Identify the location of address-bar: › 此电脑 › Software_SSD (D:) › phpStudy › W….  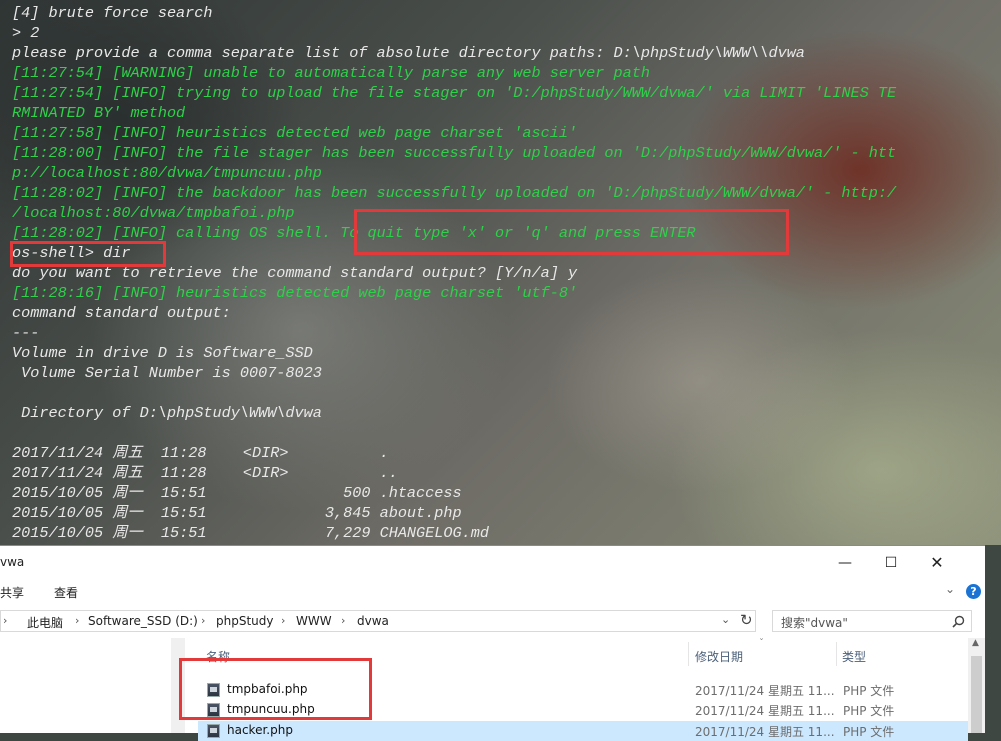
(378, 621).